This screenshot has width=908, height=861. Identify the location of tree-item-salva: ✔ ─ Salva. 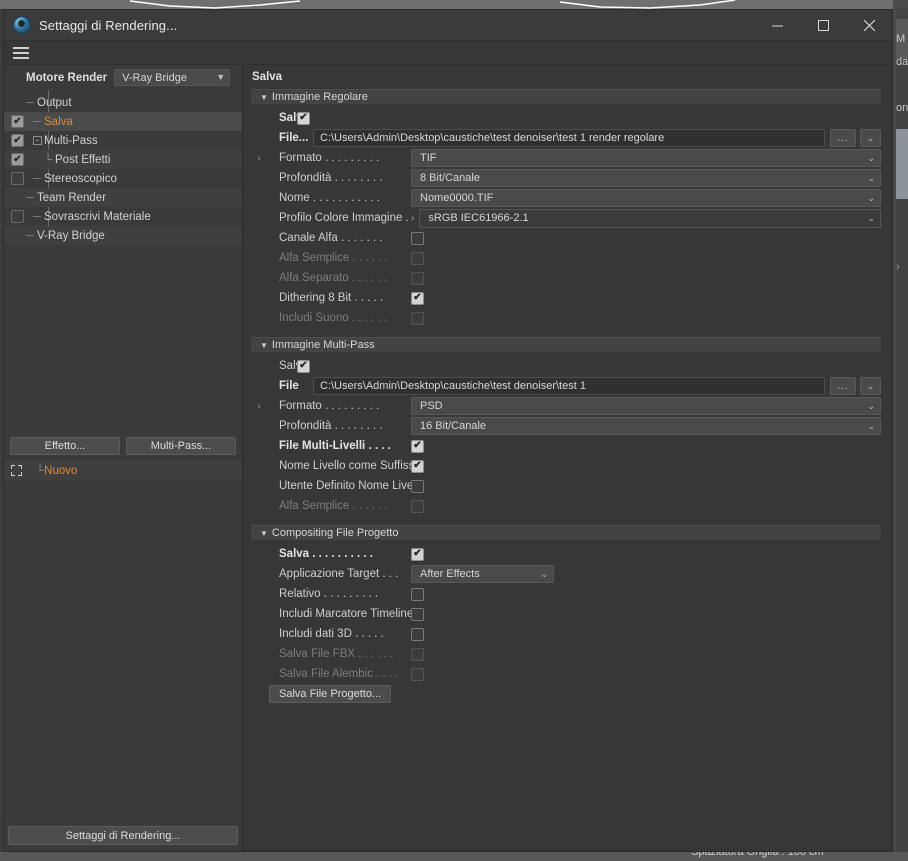
(123, 121).